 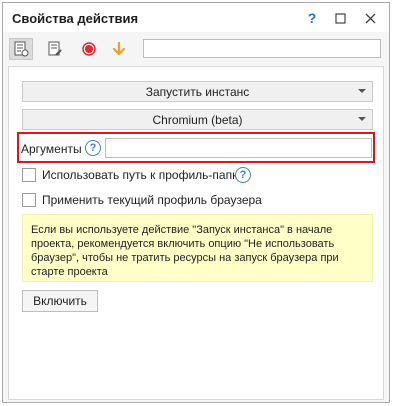 I want to click on action-select-value: Запустить инстанс, so click(x=197, y=91).